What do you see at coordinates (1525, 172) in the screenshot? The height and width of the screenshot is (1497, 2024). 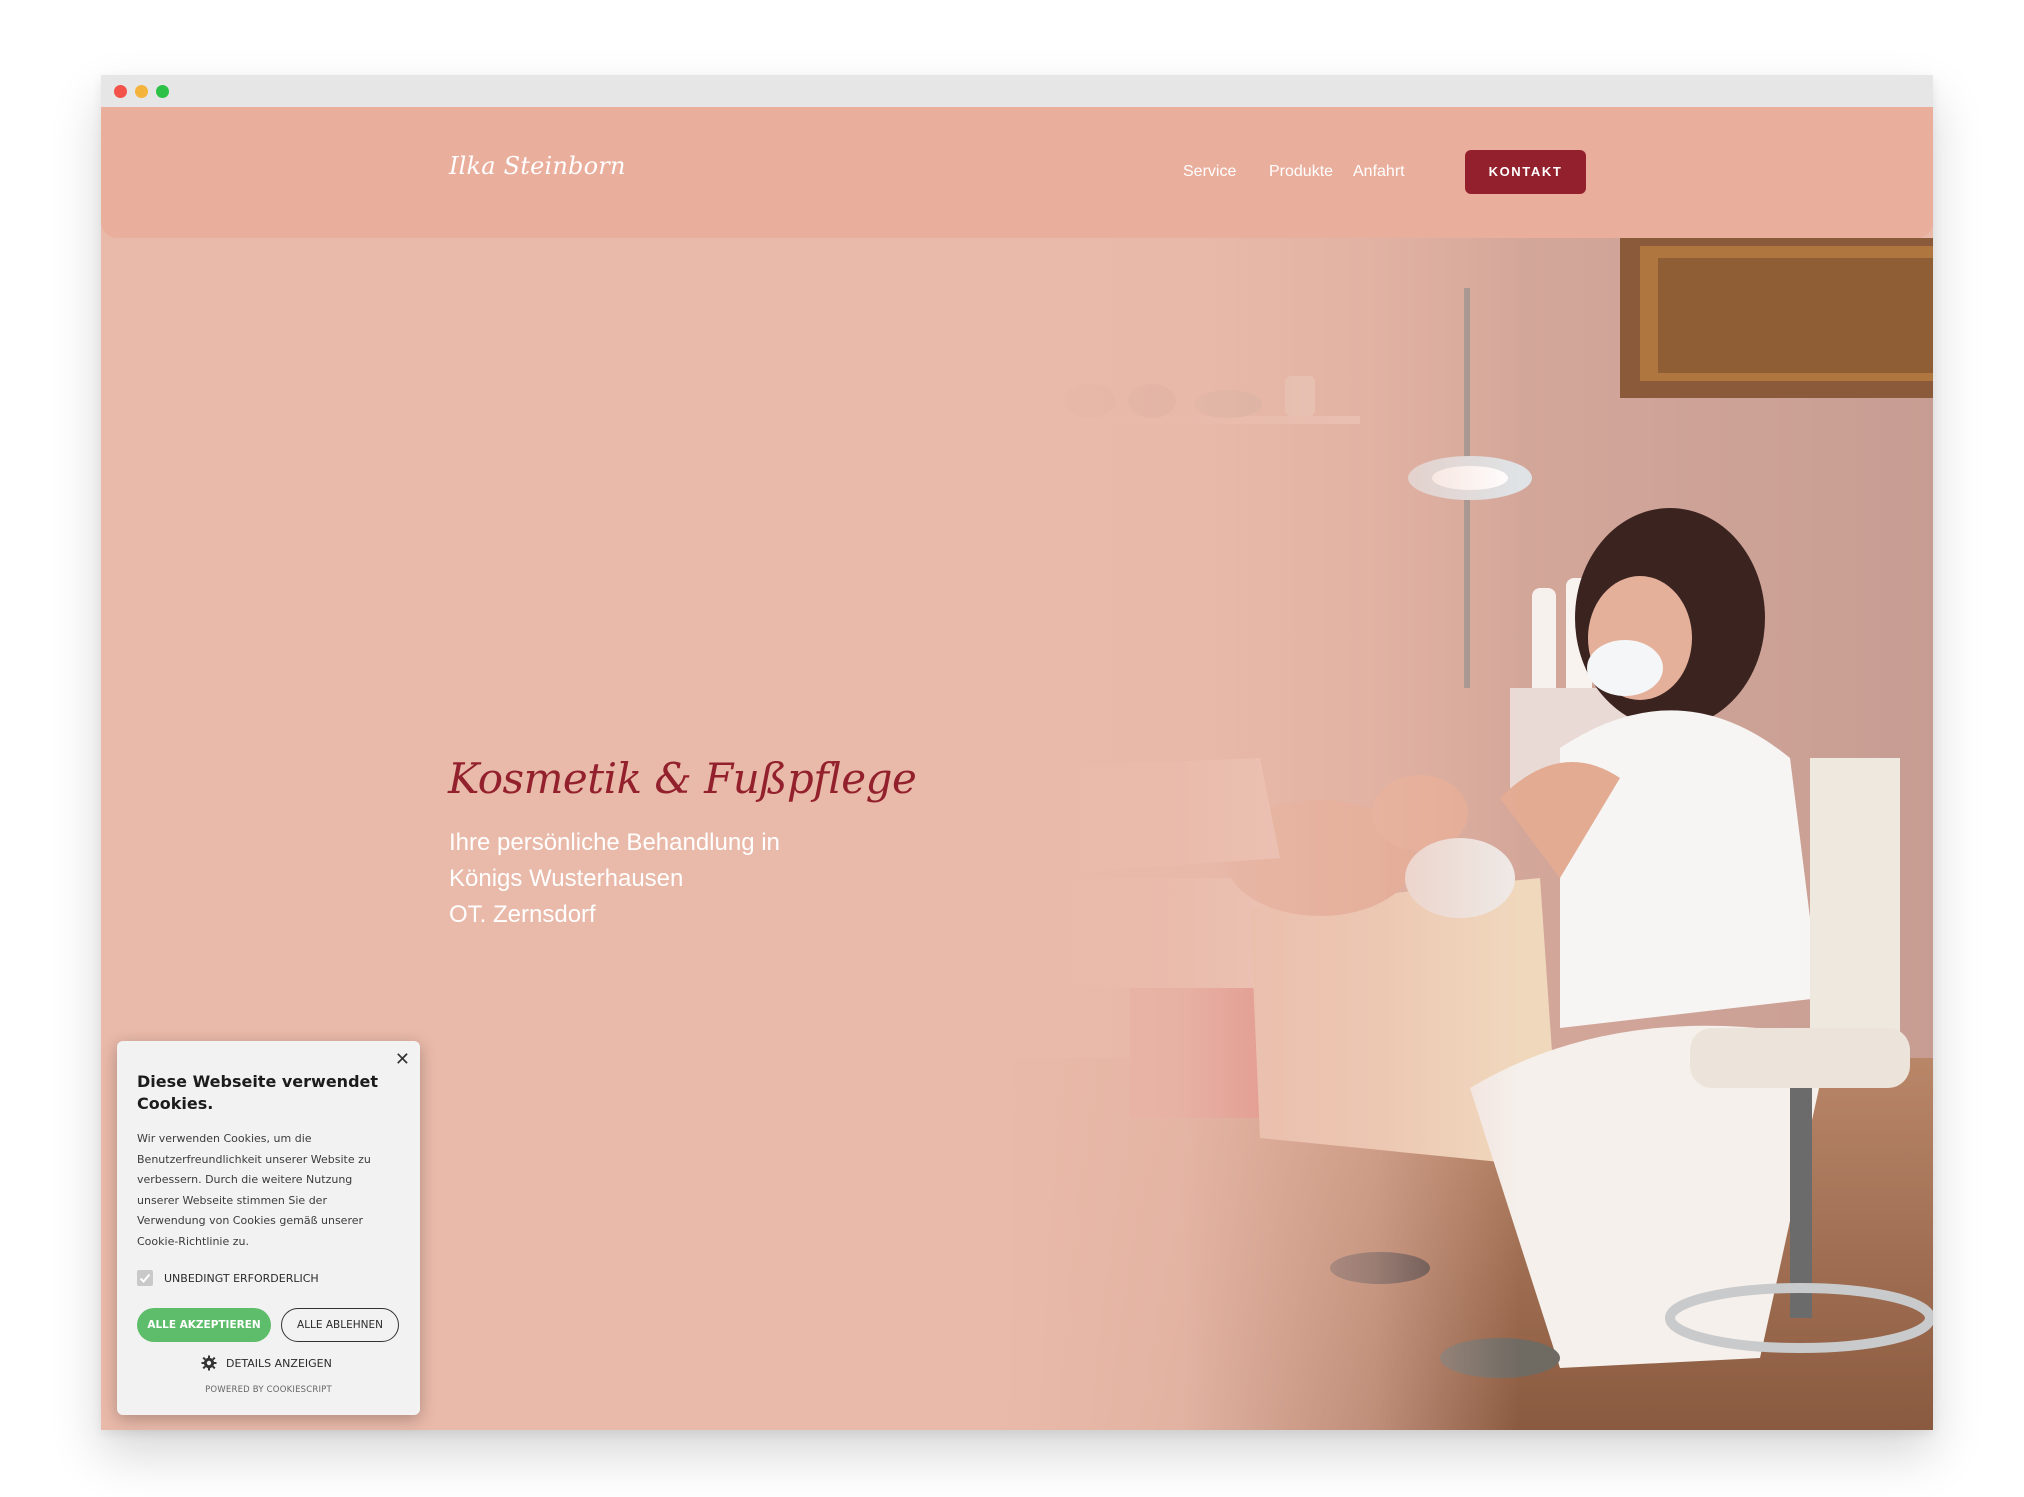 I see `kontakt-button: KONTAKT` at bounding box center [1525, 172].